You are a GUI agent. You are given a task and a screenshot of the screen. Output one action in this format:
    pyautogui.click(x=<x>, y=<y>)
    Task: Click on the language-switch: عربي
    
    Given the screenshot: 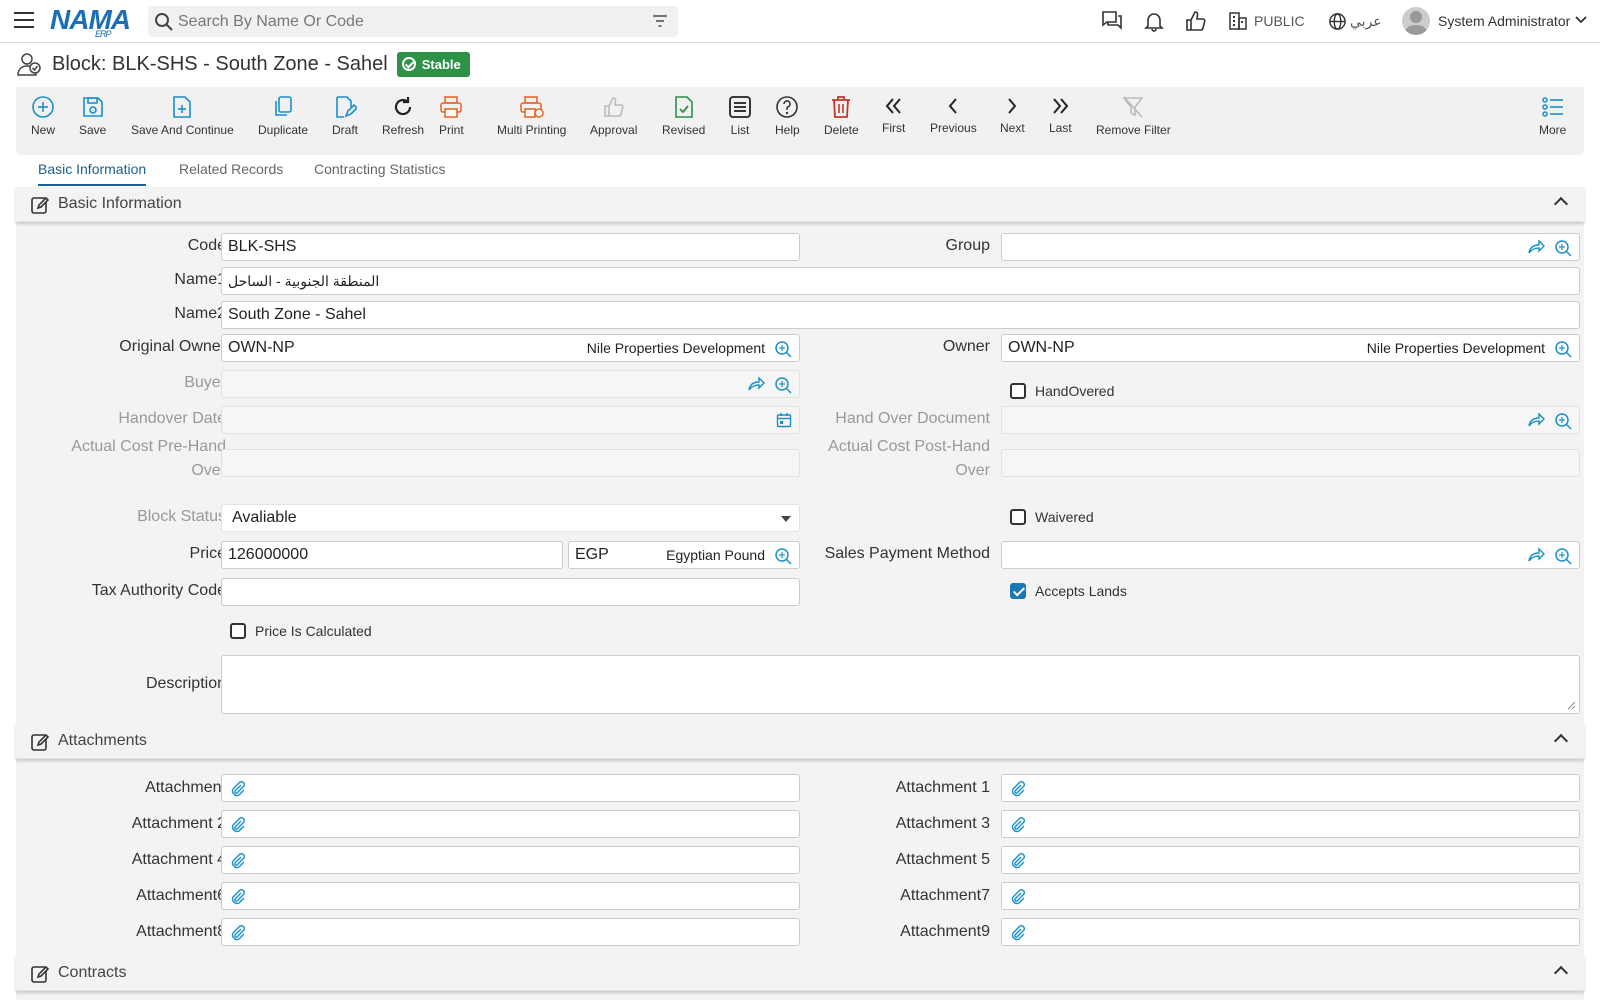 What is the action you would take?
    pyautogui.click(x=1366, y=21)
    